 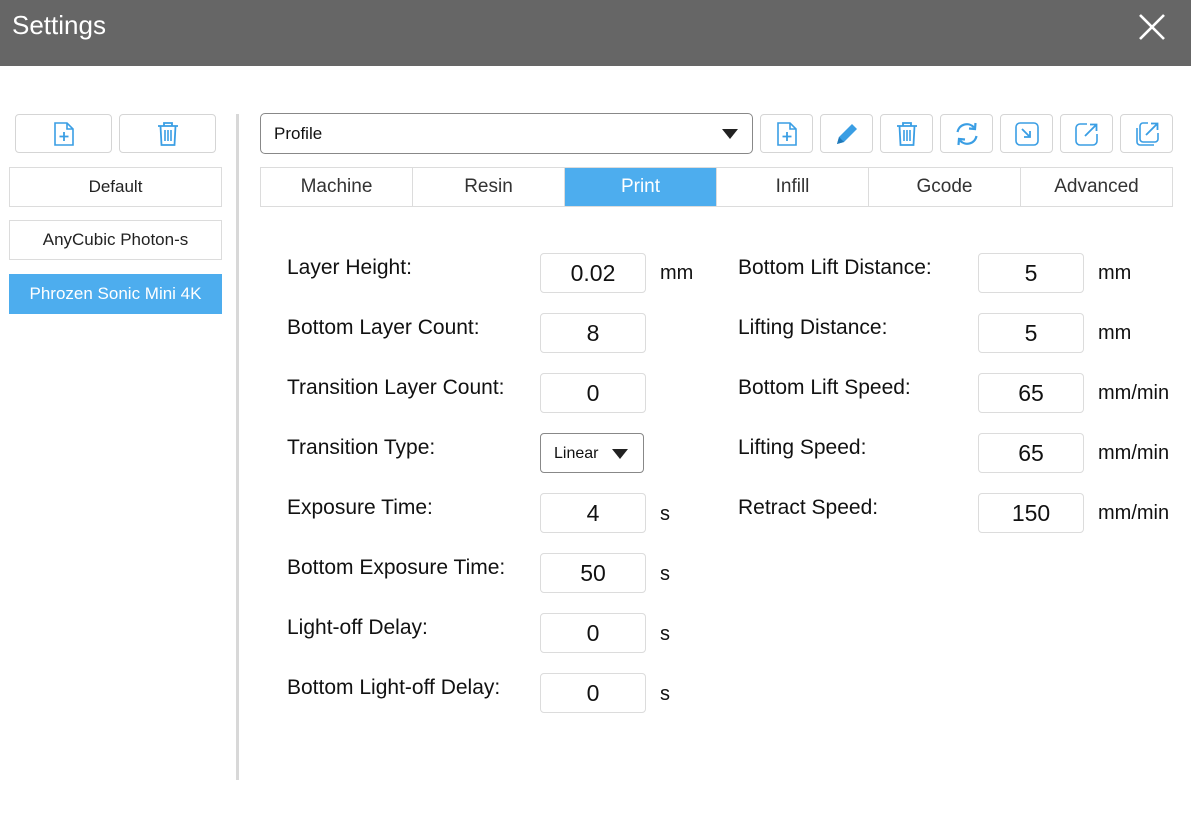 I want to click on transition-type-value: Linear, so click(x=576, y=453).